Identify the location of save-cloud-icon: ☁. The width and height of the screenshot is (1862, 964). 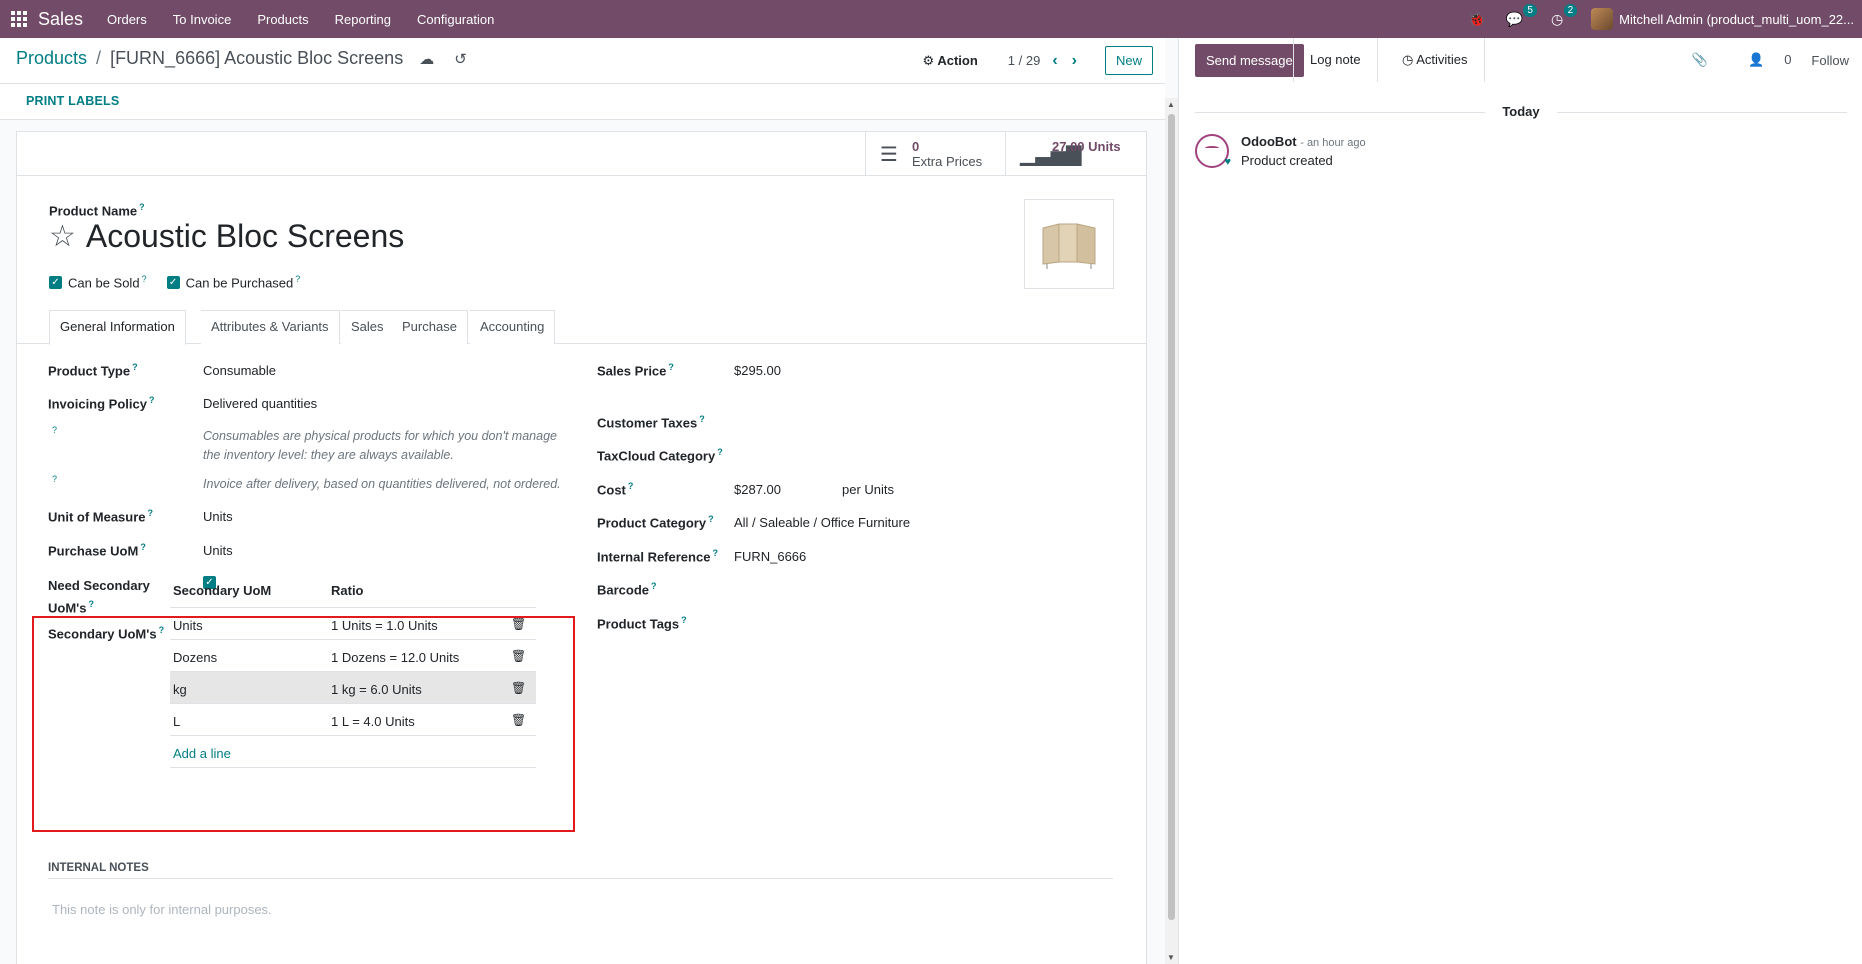
(426, 59).